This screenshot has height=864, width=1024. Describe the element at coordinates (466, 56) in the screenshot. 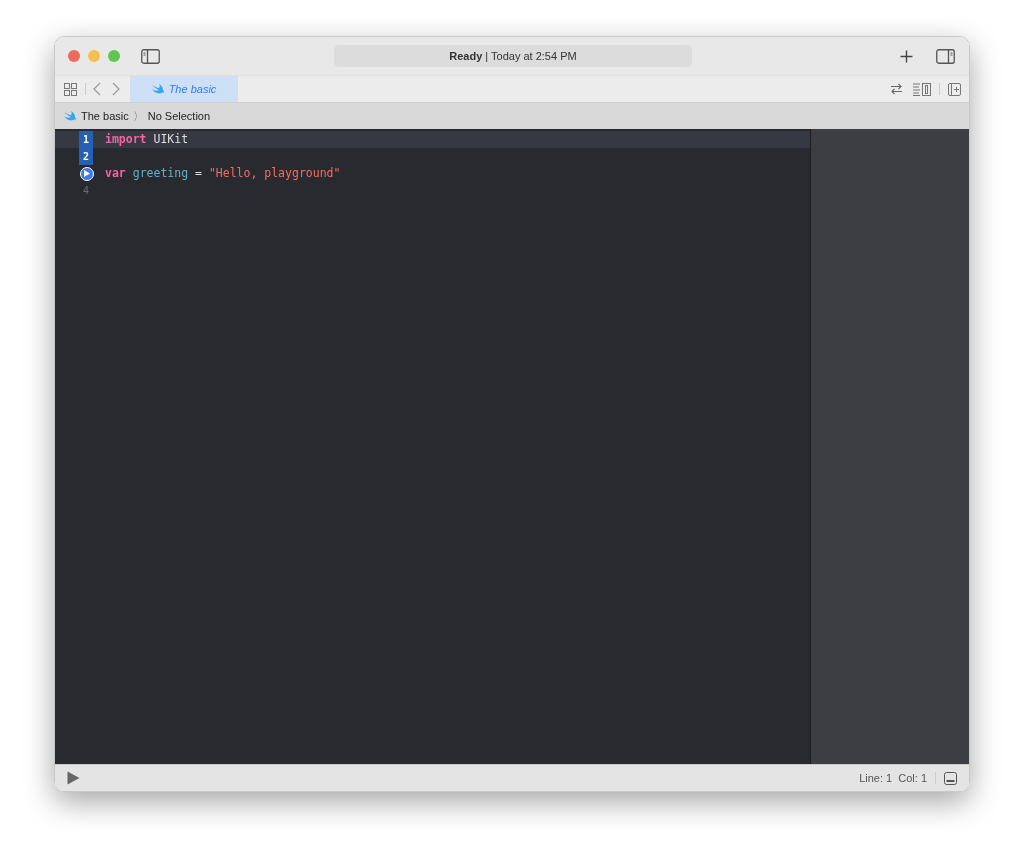

I see `status-label: Ready` at that location.